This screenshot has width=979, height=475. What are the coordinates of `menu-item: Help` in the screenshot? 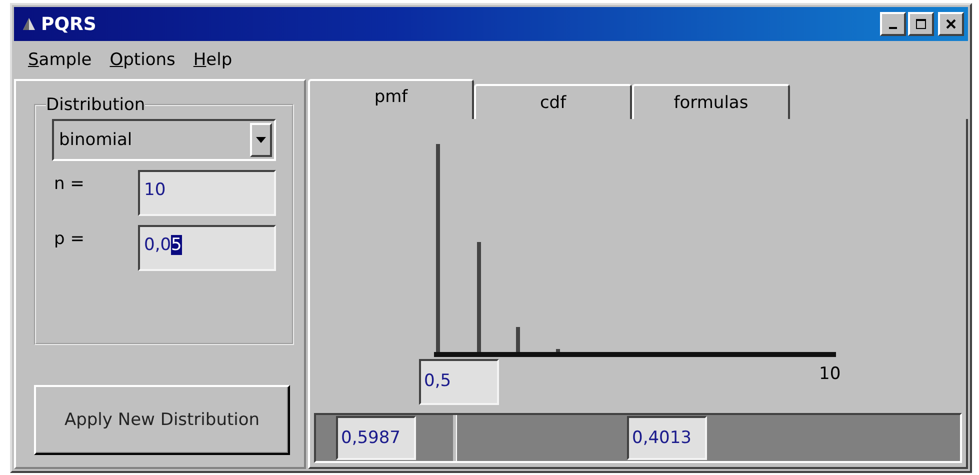 It's located at (212, 60).